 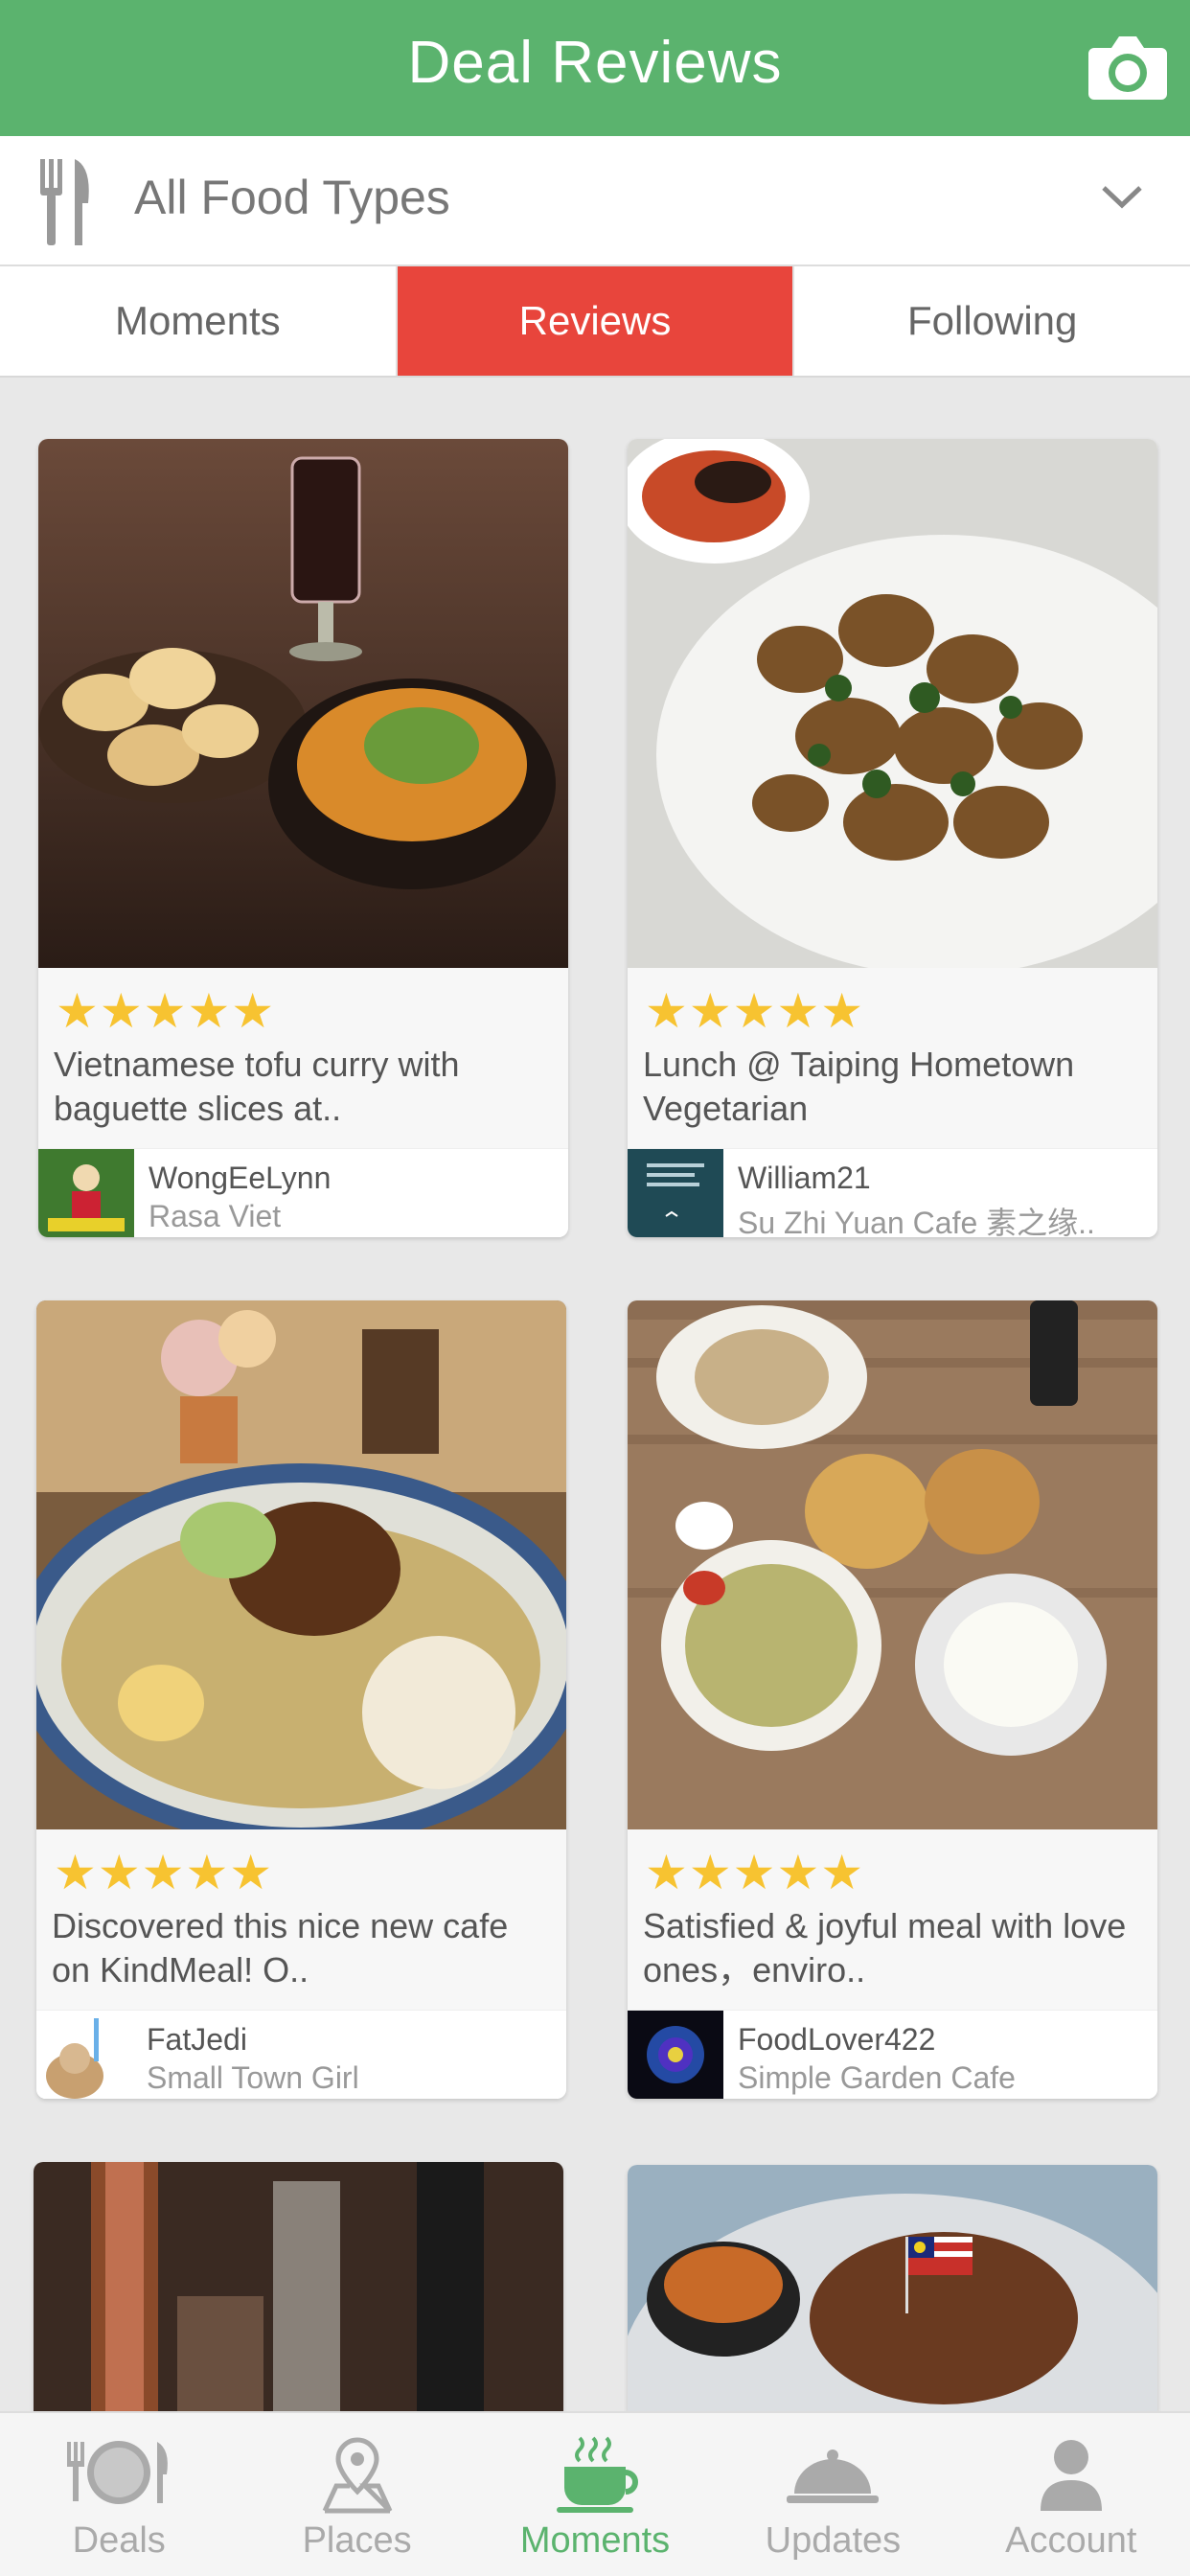 I want to click on restaurant-name: Rasa Viet, so click(x=352, y=1216).